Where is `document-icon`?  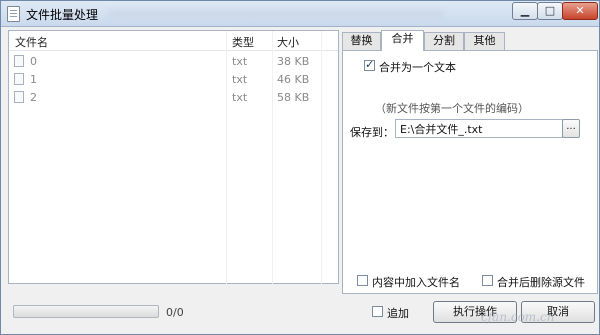
document-icon is located at coordinates (13, 14).